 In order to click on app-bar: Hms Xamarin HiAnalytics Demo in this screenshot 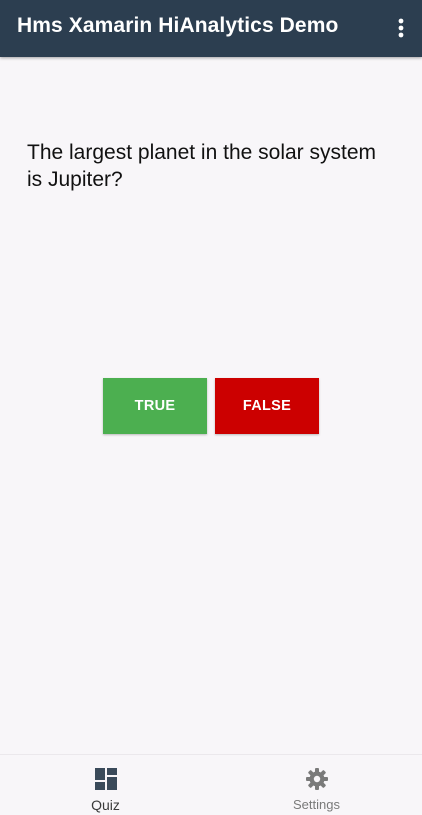, I will do `click(211, 28)`.